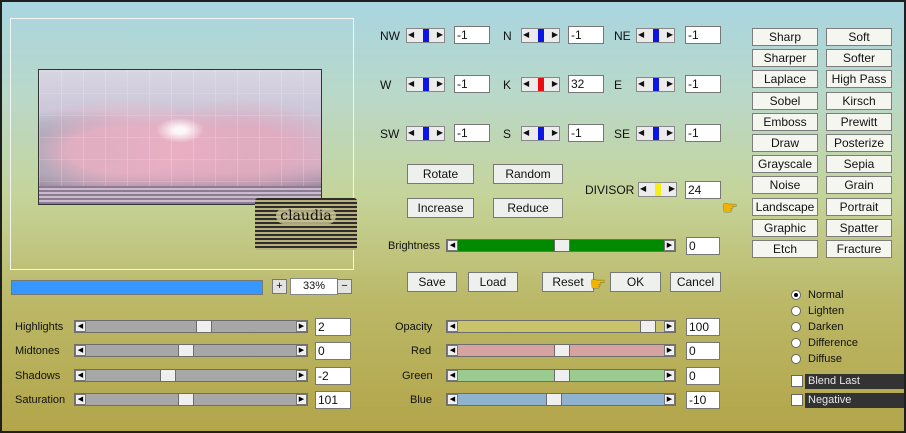  I want to click on reset-button: Reset, so click(568, 282).